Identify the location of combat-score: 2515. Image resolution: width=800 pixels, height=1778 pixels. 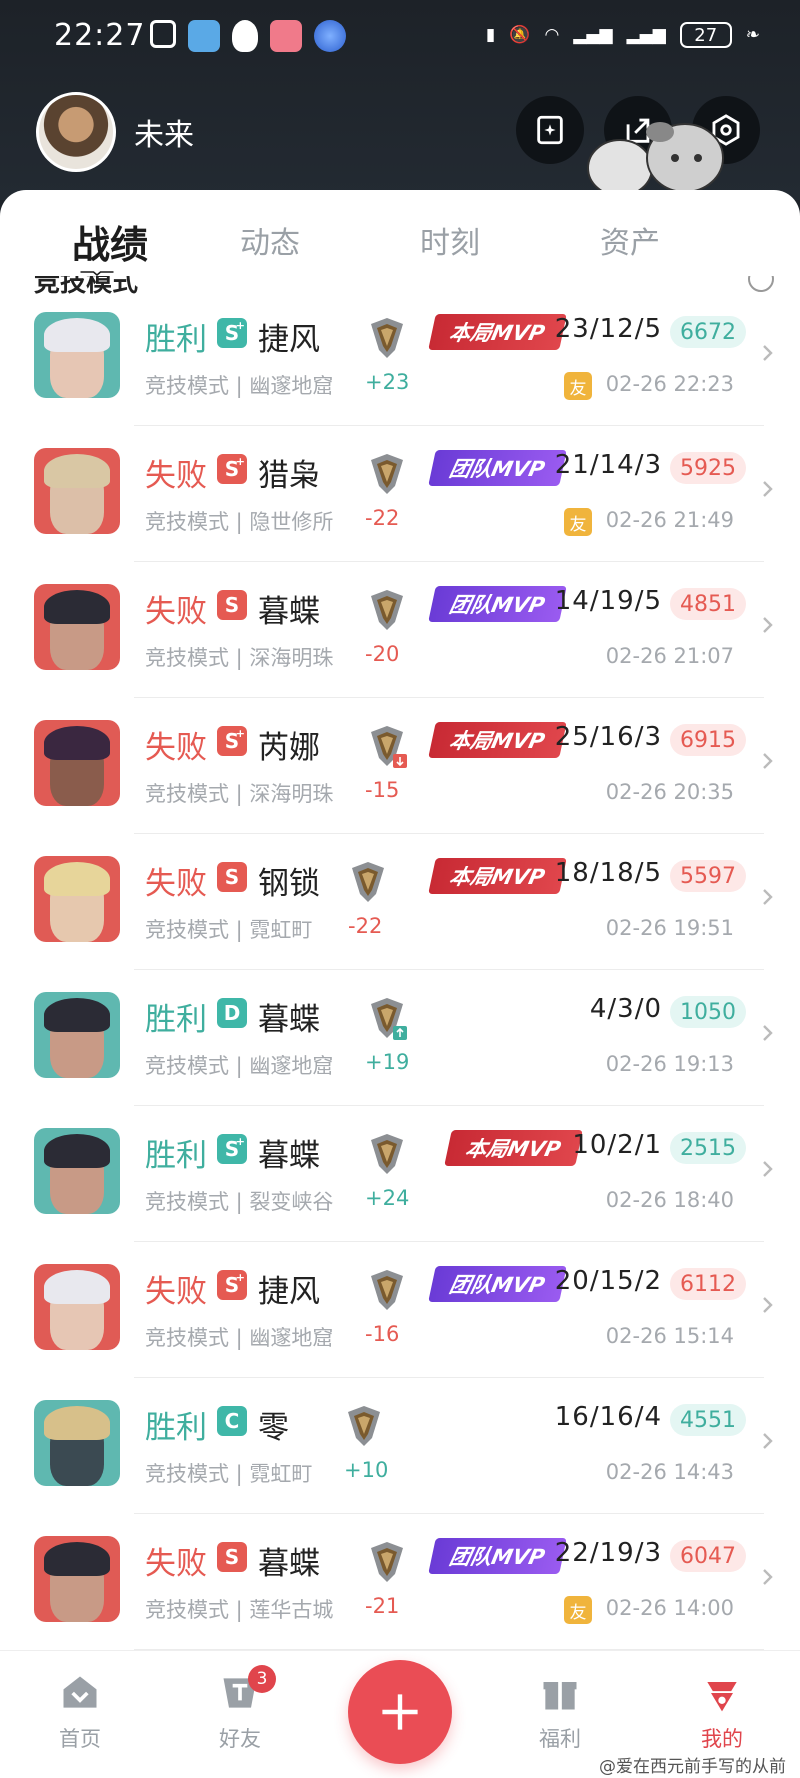
(708, 1148).